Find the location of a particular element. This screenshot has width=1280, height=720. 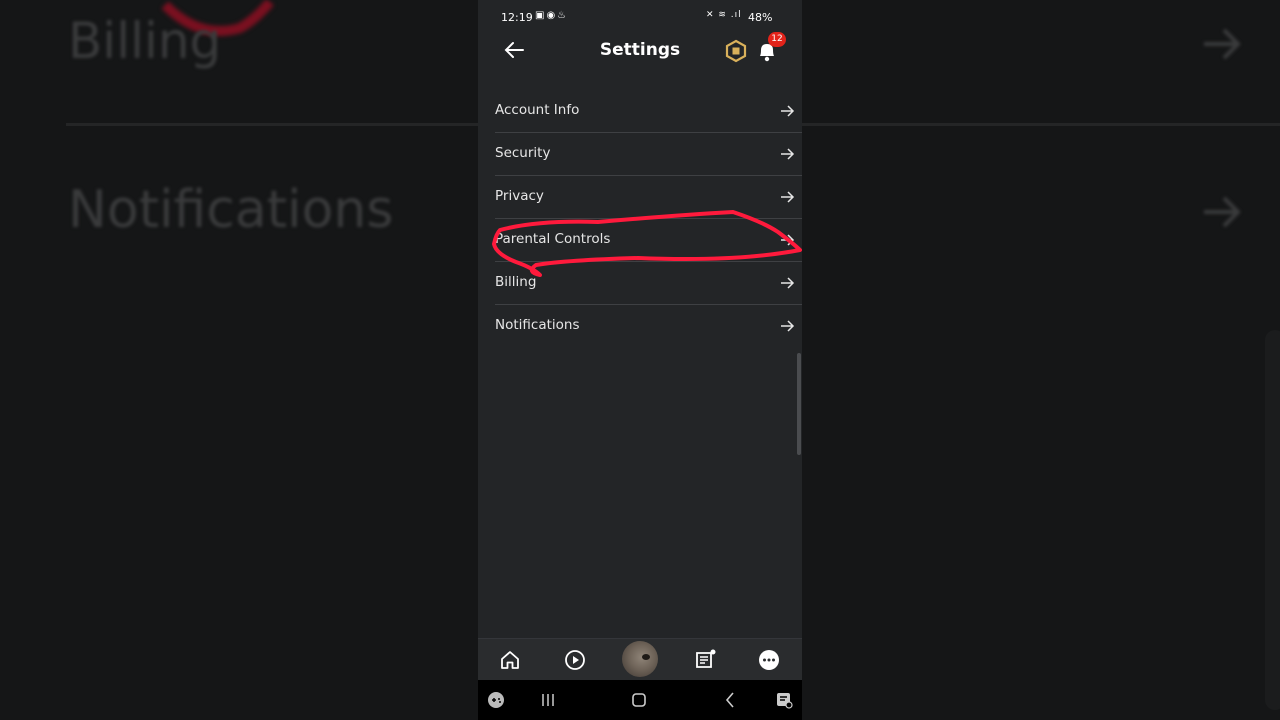

status-time: 12:19 is located at coordinates (517, 17).